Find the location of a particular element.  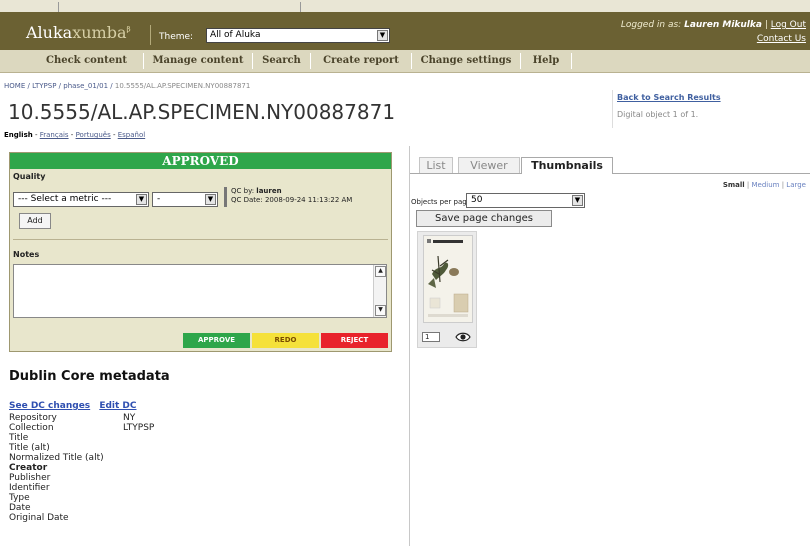

eye-icon is located at coordinates (463, 337).